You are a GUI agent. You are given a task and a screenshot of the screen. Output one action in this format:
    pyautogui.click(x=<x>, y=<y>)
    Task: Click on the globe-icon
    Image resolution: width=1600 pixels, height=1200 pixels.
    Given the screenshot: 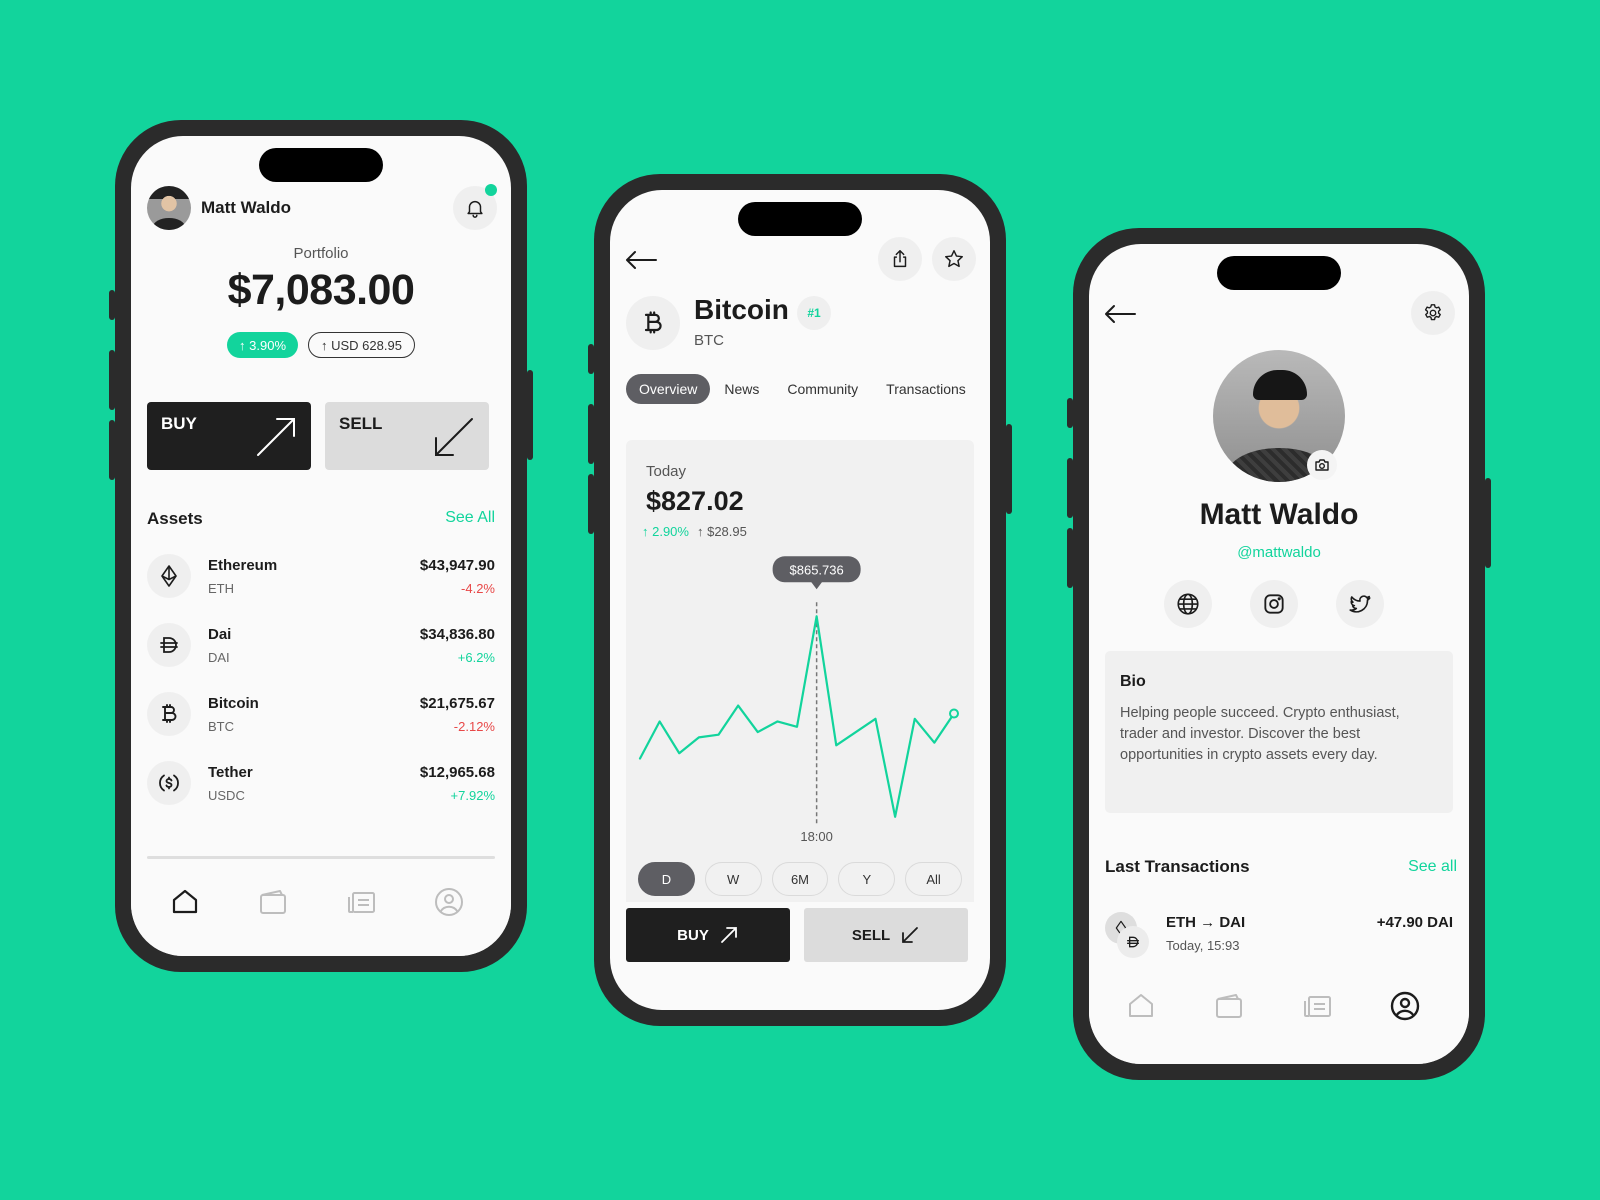 What is the action you would take?
    pyautogui.click(x=1188, y=604)
    